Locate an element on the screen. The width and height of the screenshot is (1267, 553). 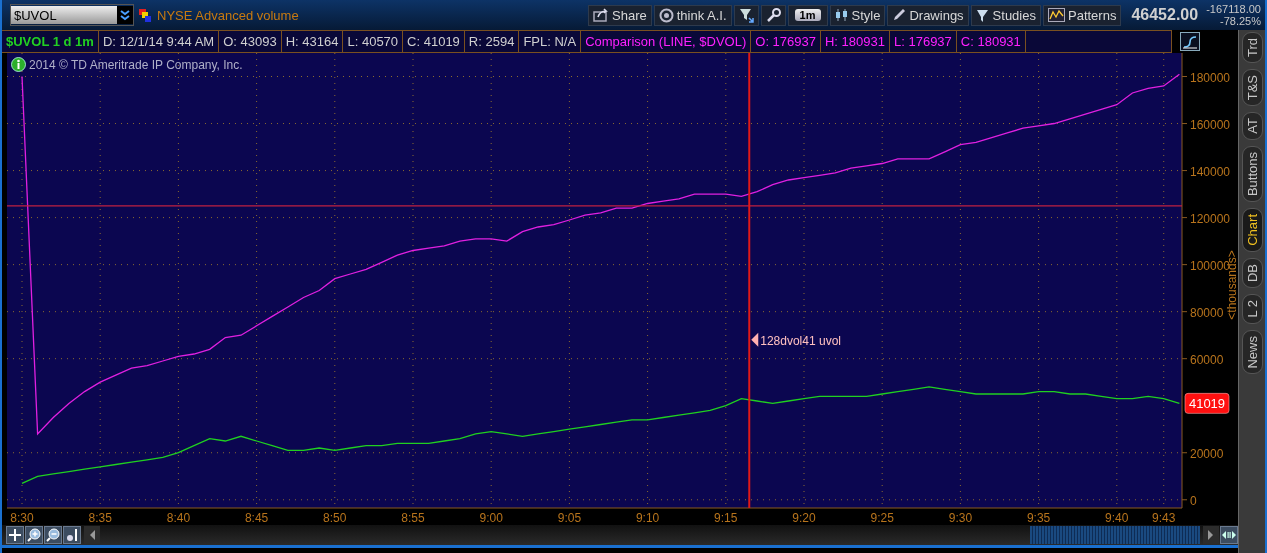
scroll-left-button is located at coordinates (92, 535).